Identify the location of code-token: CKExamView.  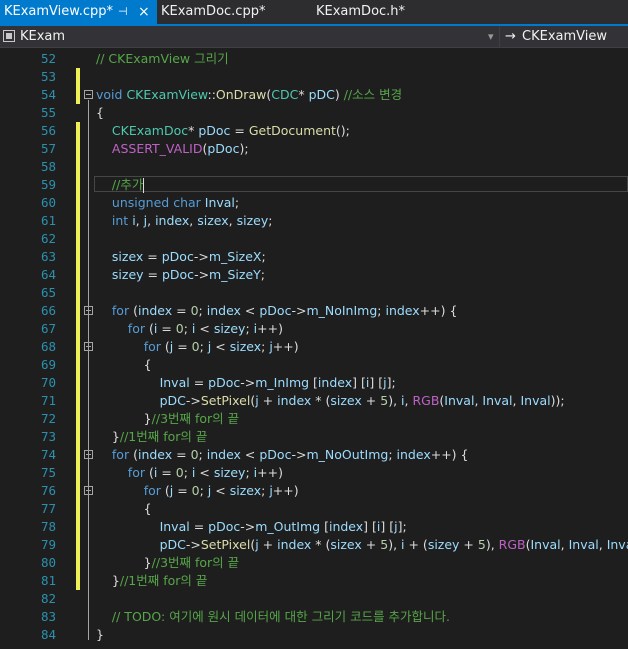
(167, 94).